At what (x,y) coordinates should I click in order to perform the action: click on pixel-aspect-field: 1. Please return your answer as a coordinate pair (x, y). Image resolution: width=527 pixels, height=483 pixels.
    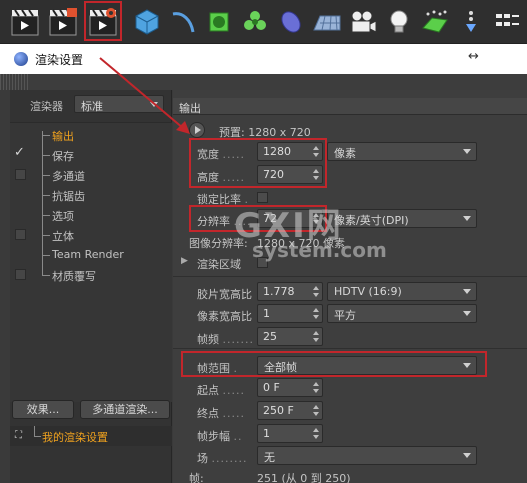
    Looking at the image, I should click on (290, 313).